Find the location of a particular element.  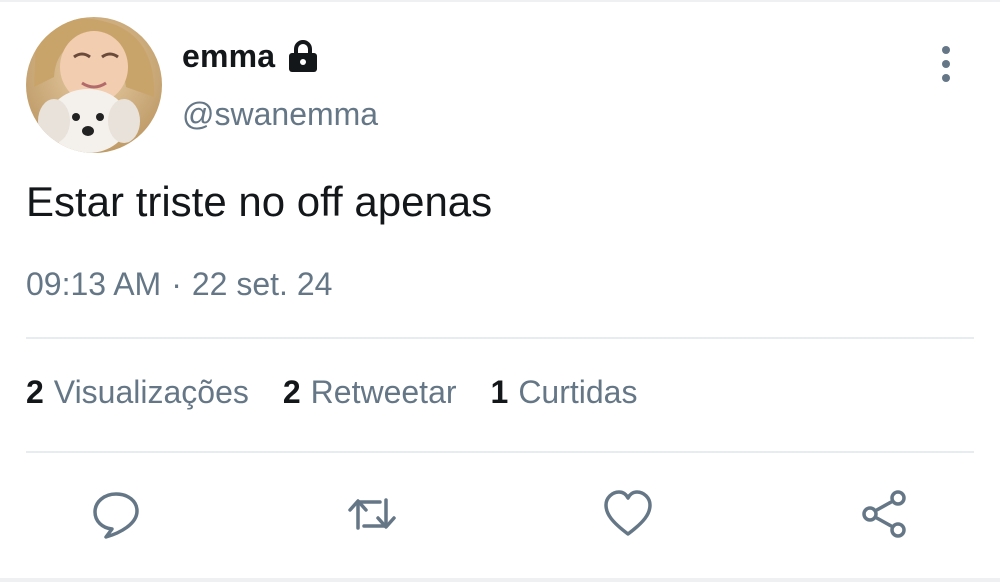

author-name-row: emma is located at coordinates (251, 56).